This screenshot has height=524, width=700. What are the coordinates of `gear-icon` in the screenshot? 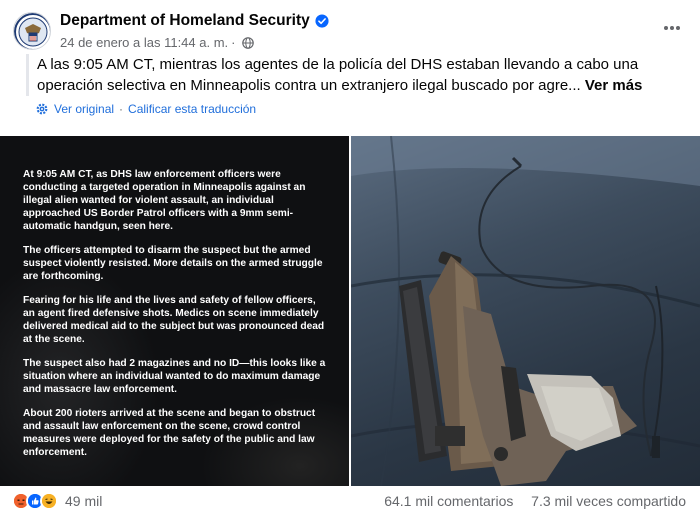 It's located at (42, 109).